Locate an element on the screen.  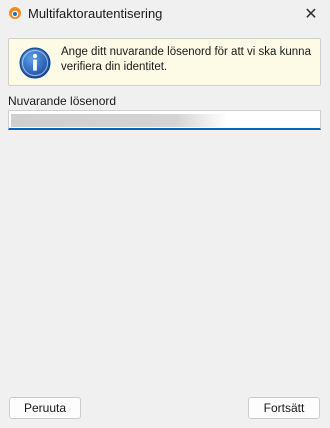
close-button: ✕ is located at coordinates (311, 14).